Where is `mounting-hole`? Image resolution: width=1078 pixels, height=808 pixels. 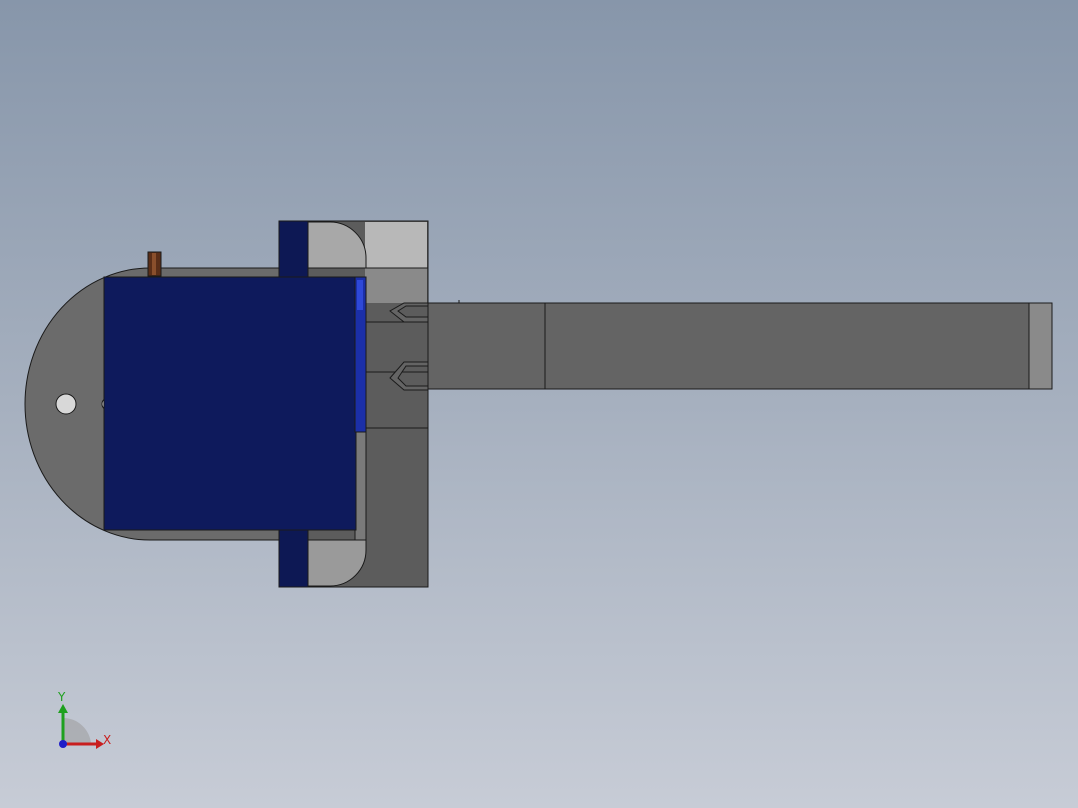
mounting-hole is located at coordinates (66, 404).